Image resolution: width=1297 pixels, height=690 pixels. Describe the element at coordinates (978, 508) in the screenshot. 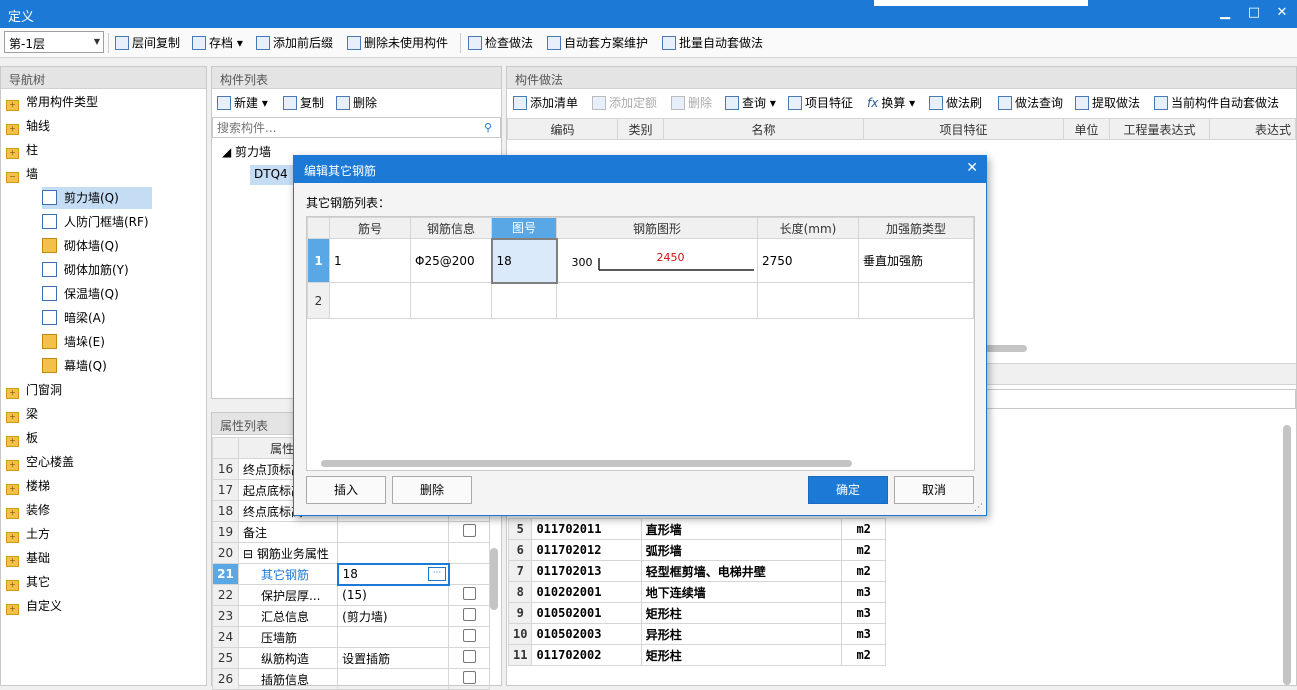

I see `resize-grip-icon: ⋰` at that location.